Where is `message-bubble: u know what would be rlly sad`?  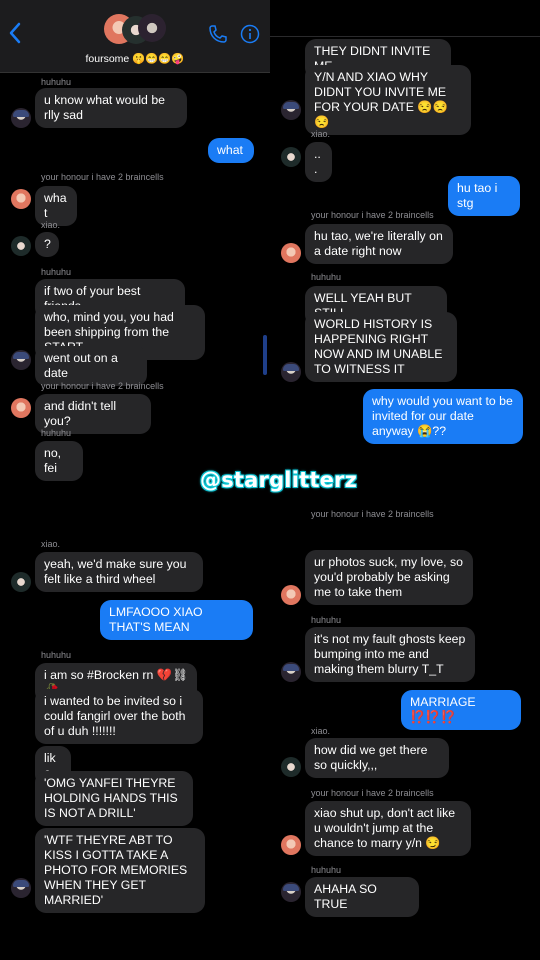
message-bubble: u know what would be rlly sad is located at coordinates (111, 108).